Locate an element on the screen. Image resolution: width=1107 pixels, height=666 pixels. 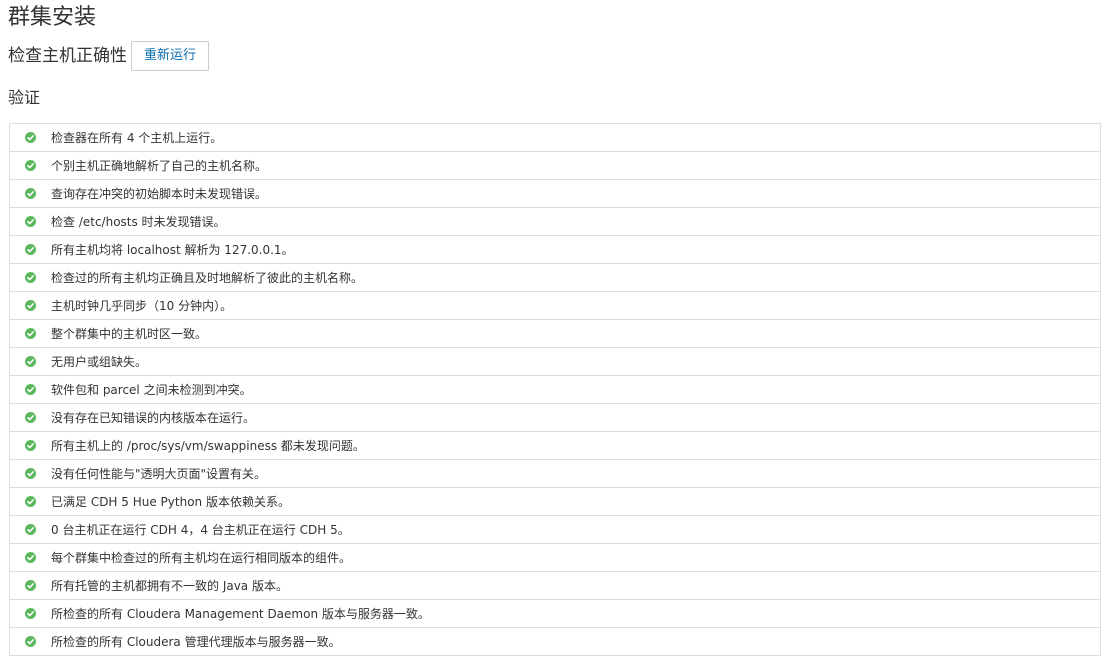
validation-item-text: 0 台主机正在运行 CDH 4，4 台主机正在运行 CDH 5。 is located at coordinates (200, 530).